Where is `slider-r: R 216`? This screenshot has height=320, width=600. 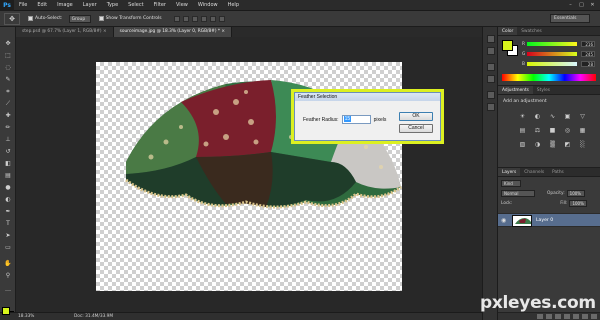 slider-r: R 216 is located at coordinates (560, 44).